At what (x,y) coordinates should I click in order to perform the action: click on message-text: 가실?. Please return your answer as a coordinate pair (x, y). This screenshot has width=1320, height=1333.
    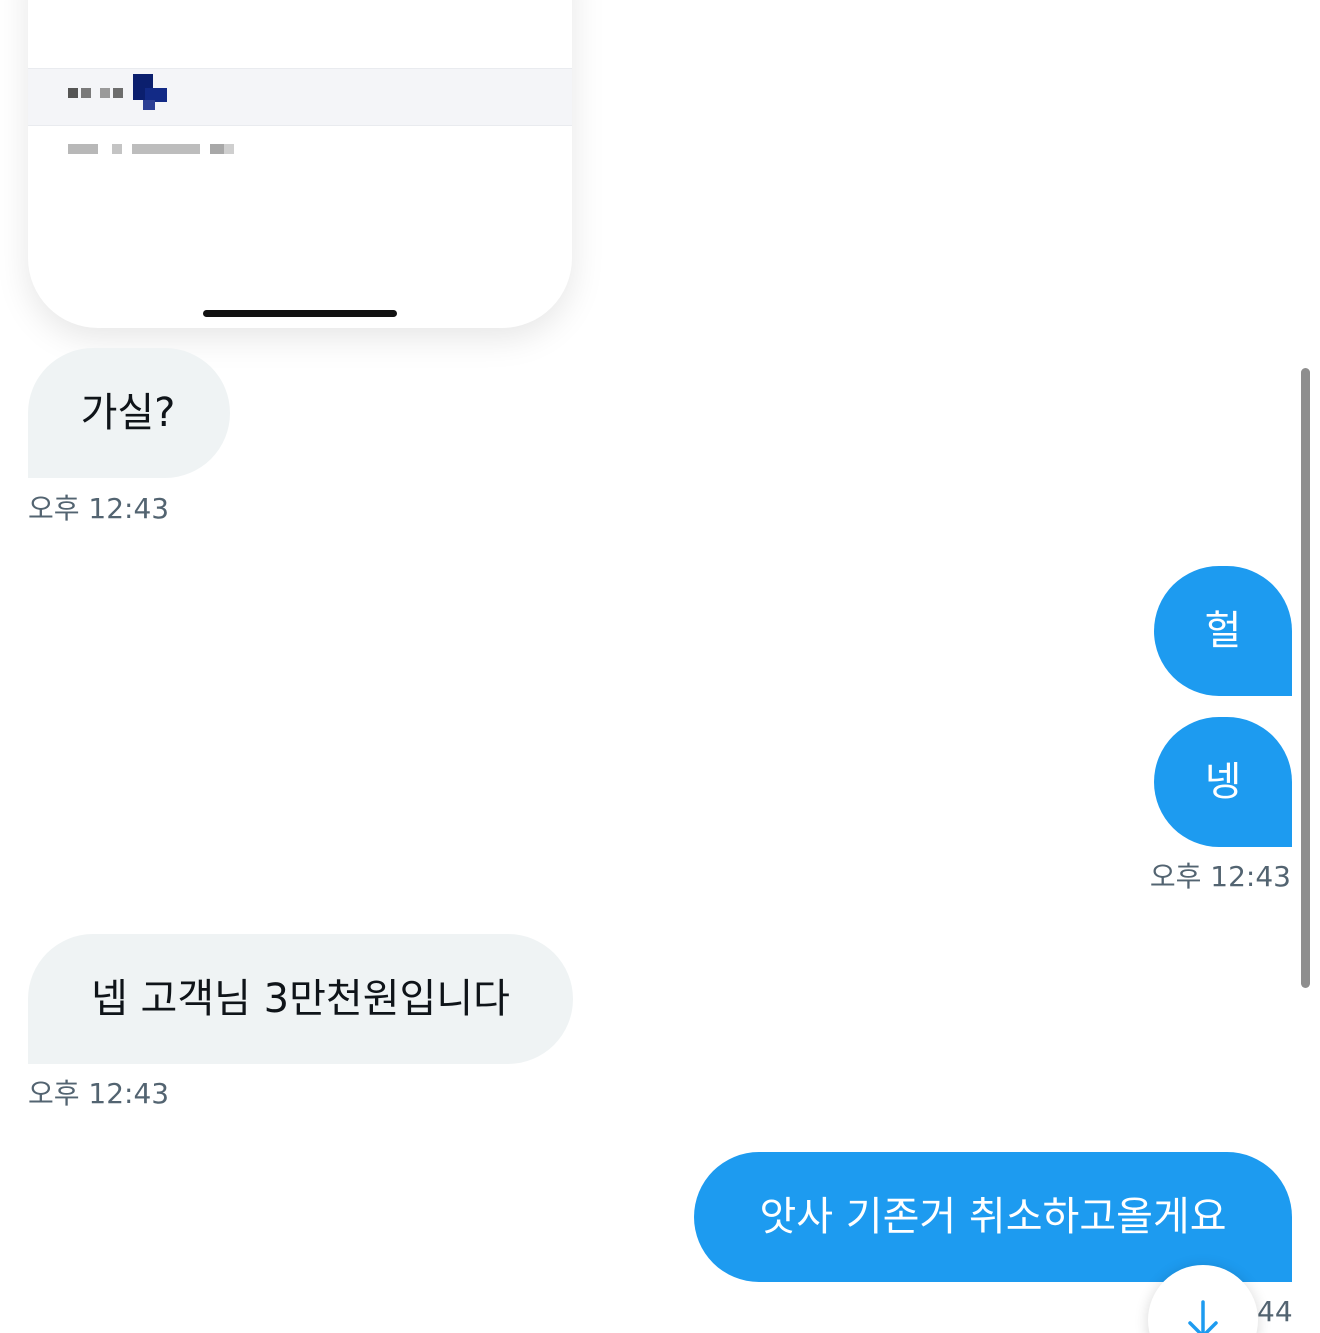
    Looking at the image, I should click on (128, 413).